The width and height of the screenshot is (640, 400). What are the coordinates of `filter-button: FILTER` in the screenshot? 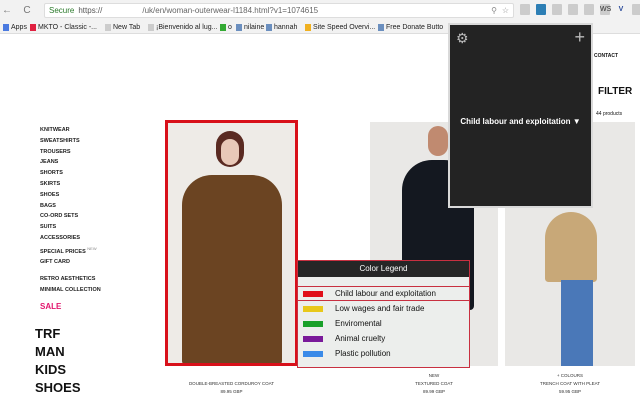 It's located at (615, 91).